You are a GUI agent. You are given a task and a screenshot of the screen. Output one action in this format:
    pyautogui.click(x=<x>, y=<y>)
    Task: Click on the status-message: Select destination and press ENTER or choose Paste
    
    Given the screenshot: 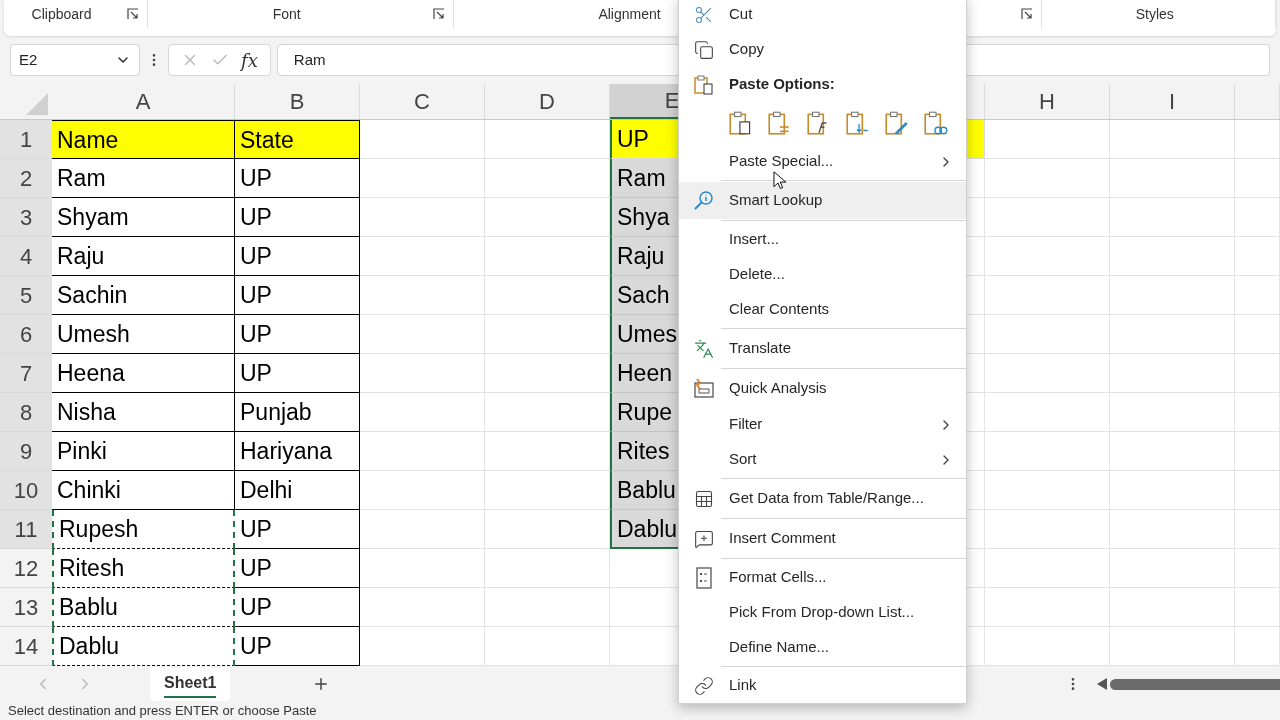 What is the action you would take?
    pyautogui.click(x=162, y=711)
    